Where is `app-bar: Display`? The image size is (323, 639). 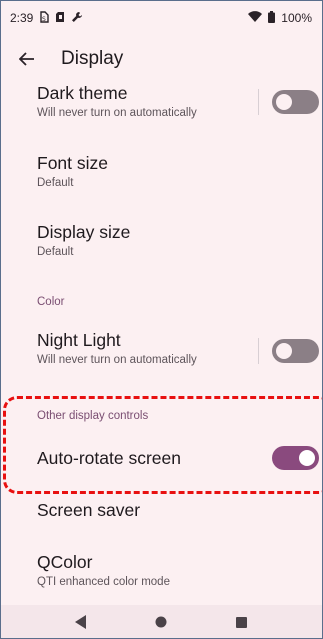 app-bar: Display is located at coordinates (161, 59).